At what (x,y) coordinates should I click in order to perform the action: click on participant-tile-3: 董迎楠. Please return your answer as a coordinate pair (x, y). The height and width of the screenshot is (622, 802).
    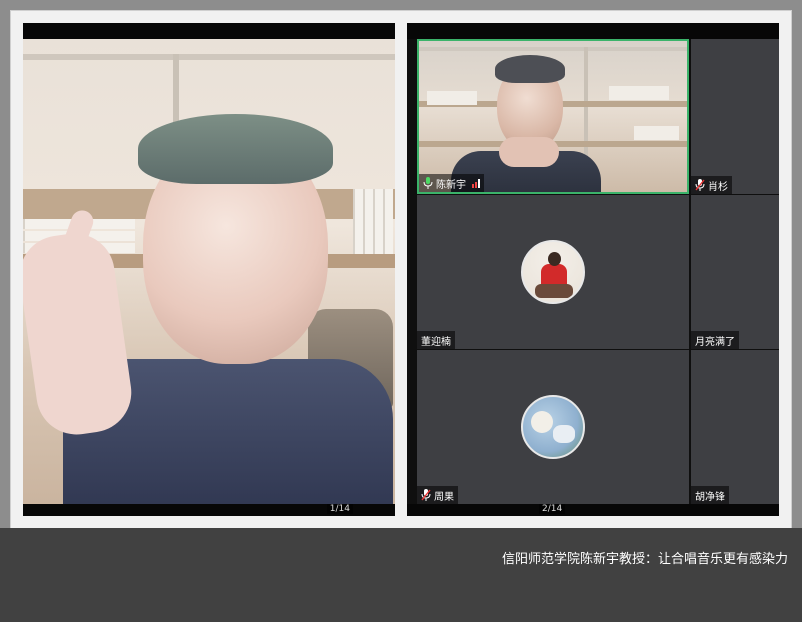
    Looking at the image, I should click on (553, 272).